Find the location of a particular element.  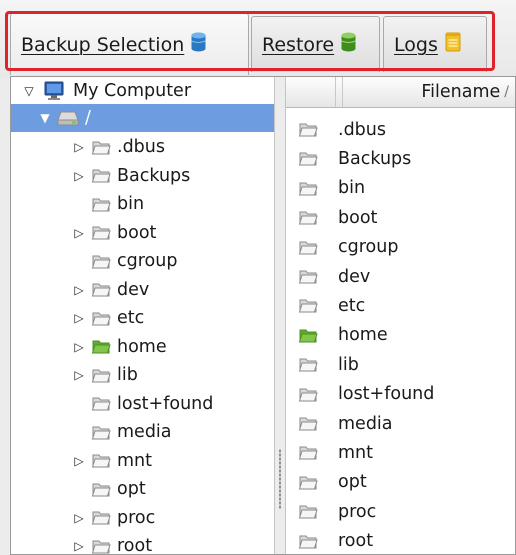

tree-item: cgroup is located at coordinates (142, 261).